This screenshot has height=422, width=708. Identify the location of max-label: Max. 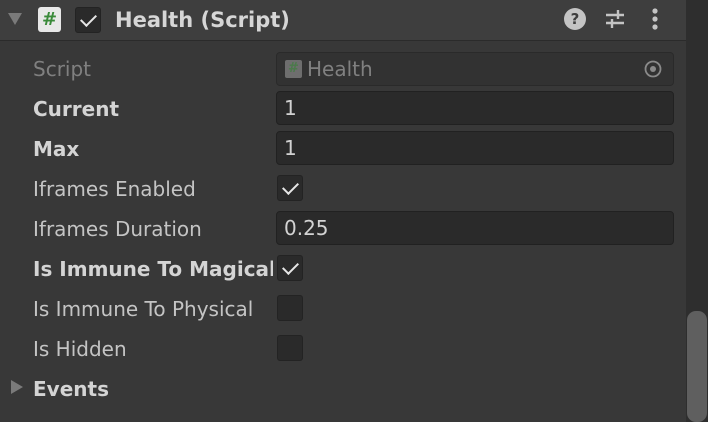
(56, 149).